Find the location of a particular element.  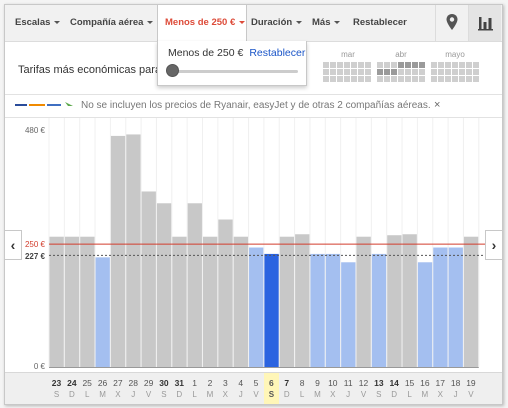

reset-button: Restablecer is located at coordinates (380, 23).